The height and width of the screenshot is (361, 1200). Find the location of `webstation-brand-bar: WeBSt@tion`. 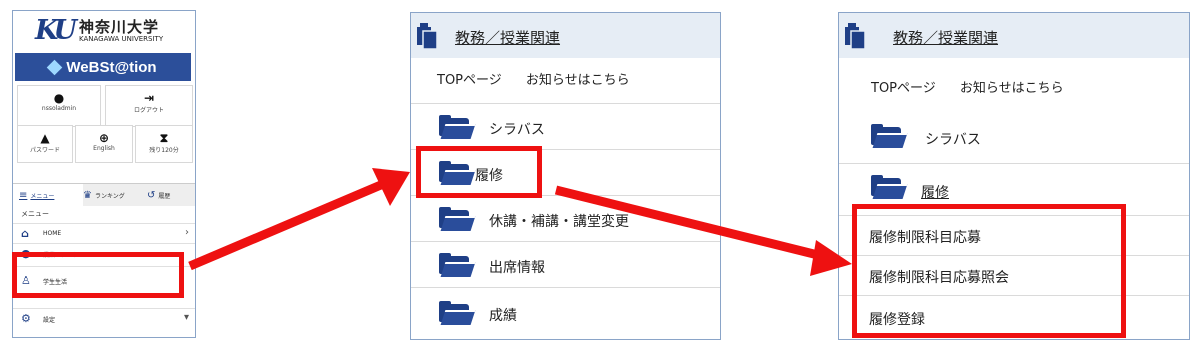

webstation-brand-bar: WeBSt@tion is located at coordinates (103, 67).